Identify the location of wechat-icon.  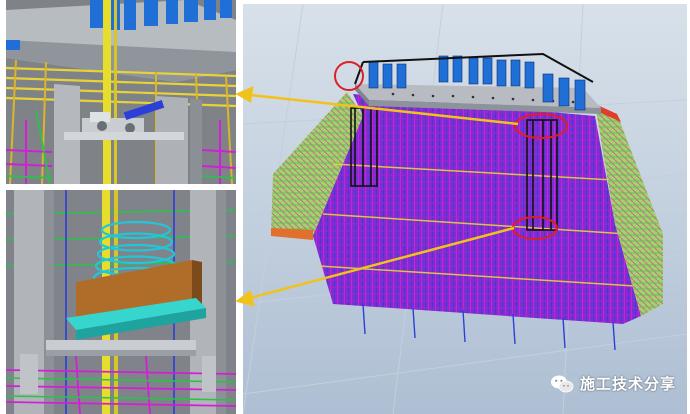
(562, 383).